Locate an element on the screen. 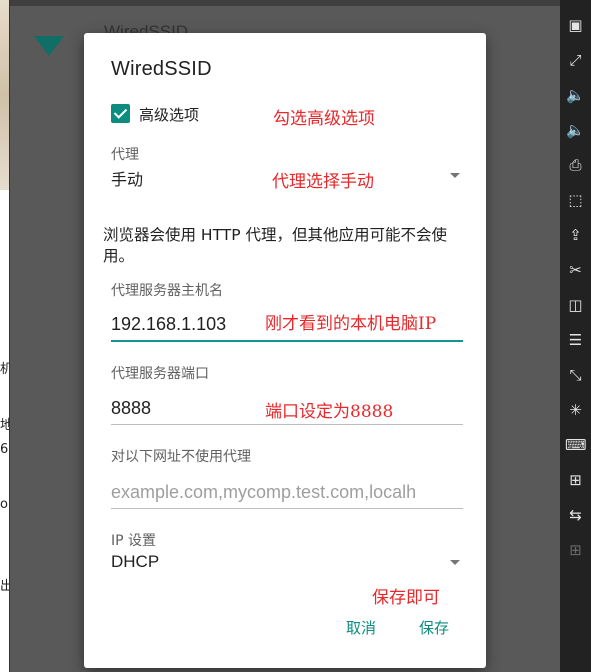 The height and width of the screenshot is (672, 591). menu-icon: ☰ is located at coordinates (575, 340).